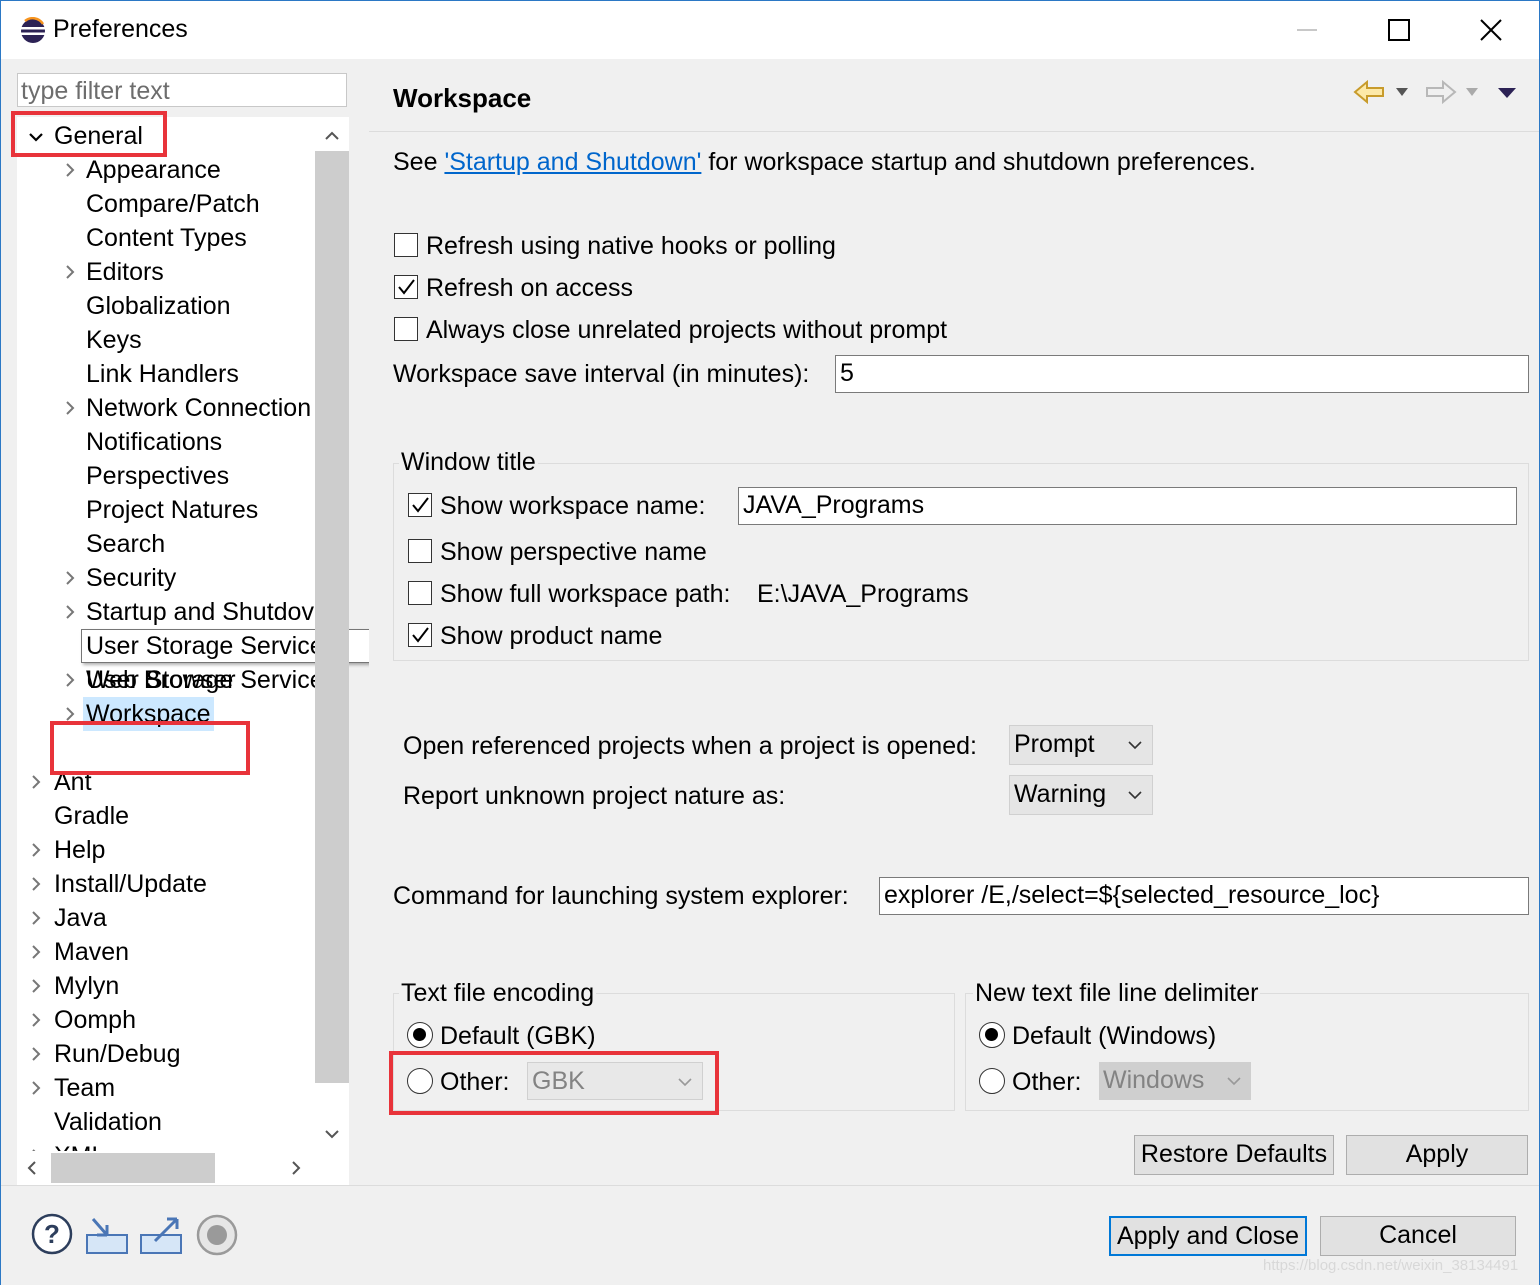  I want to click on export-icon, so click(161, 1235).